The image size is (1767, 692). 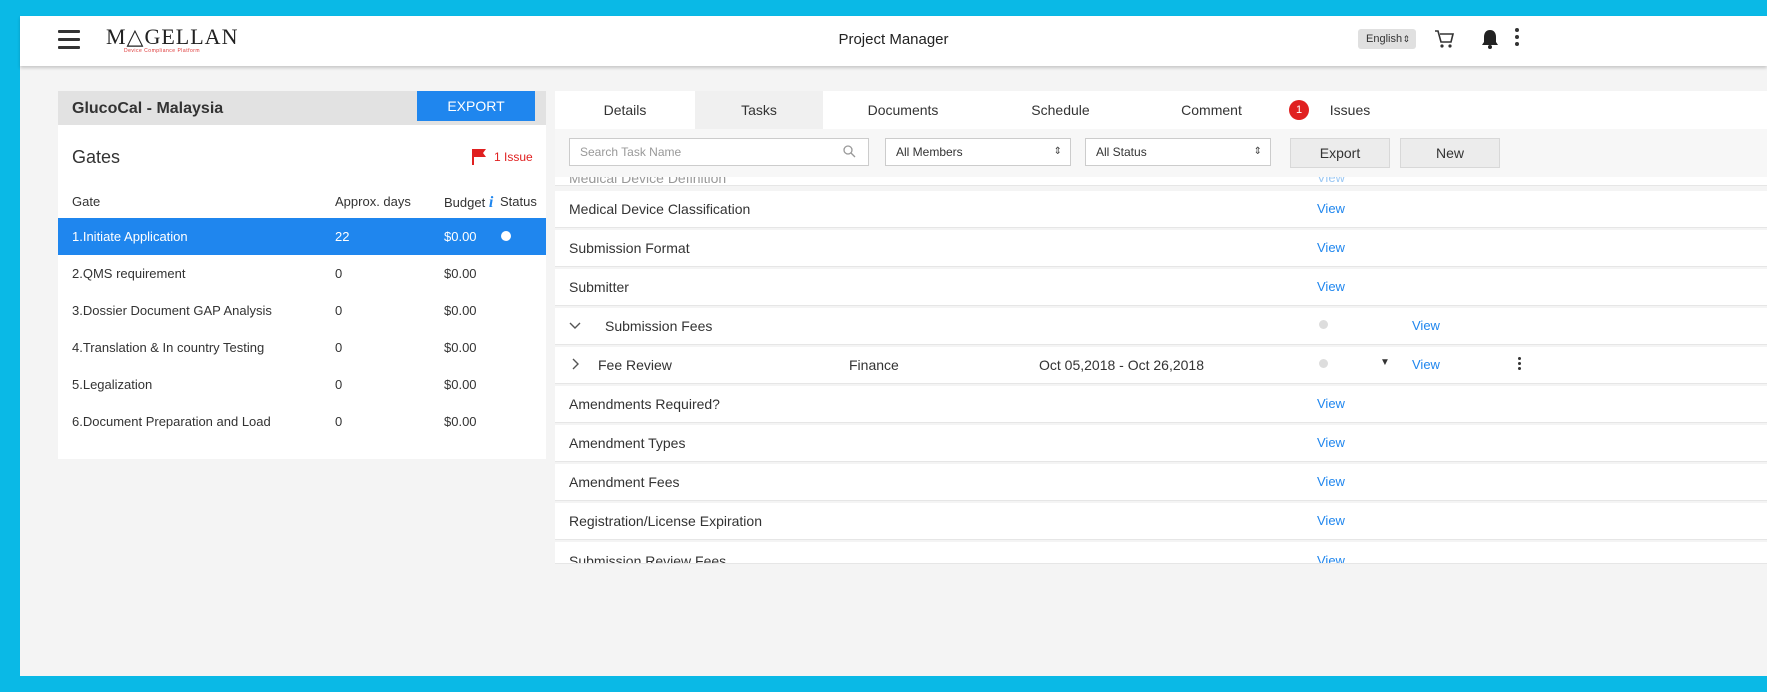 What do you see at coordinates (759, 110) in the screenshot?
I see `tab-tasks: Tasks` at bounding box center [759, 110].